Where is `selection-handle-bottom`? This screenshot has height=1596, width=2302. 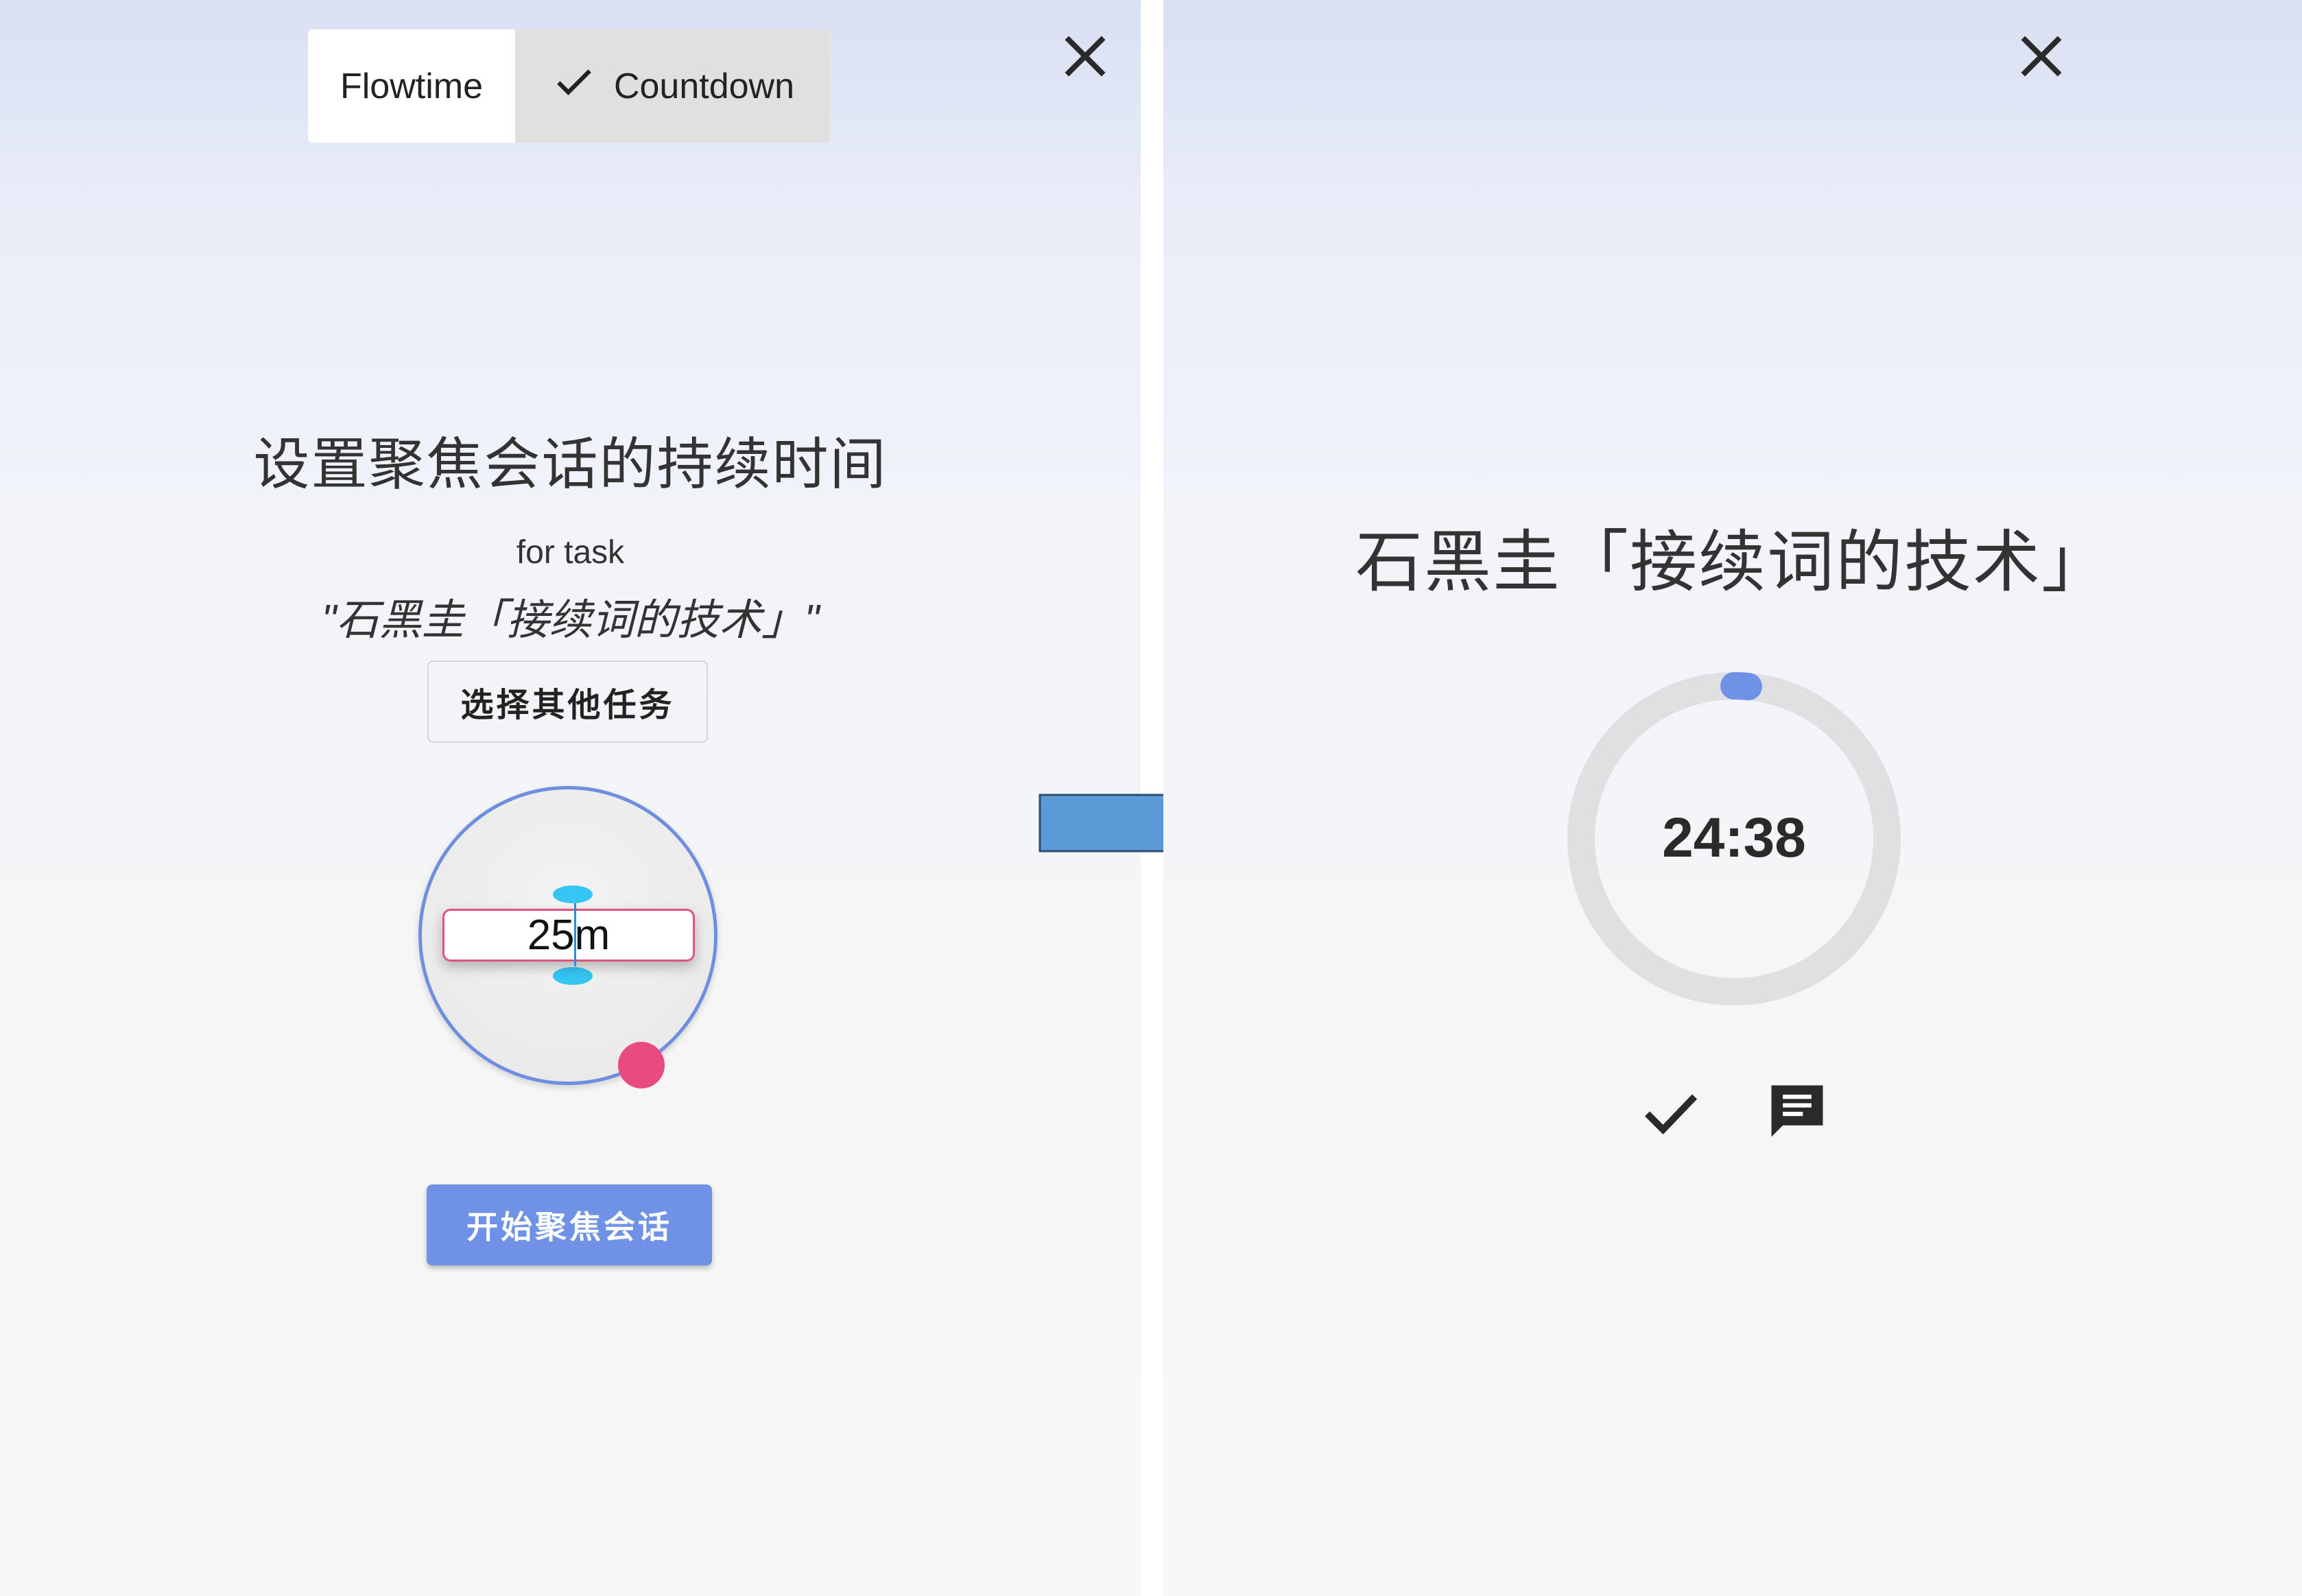 selection-handle-bottom is located at coordinates (573, 976).